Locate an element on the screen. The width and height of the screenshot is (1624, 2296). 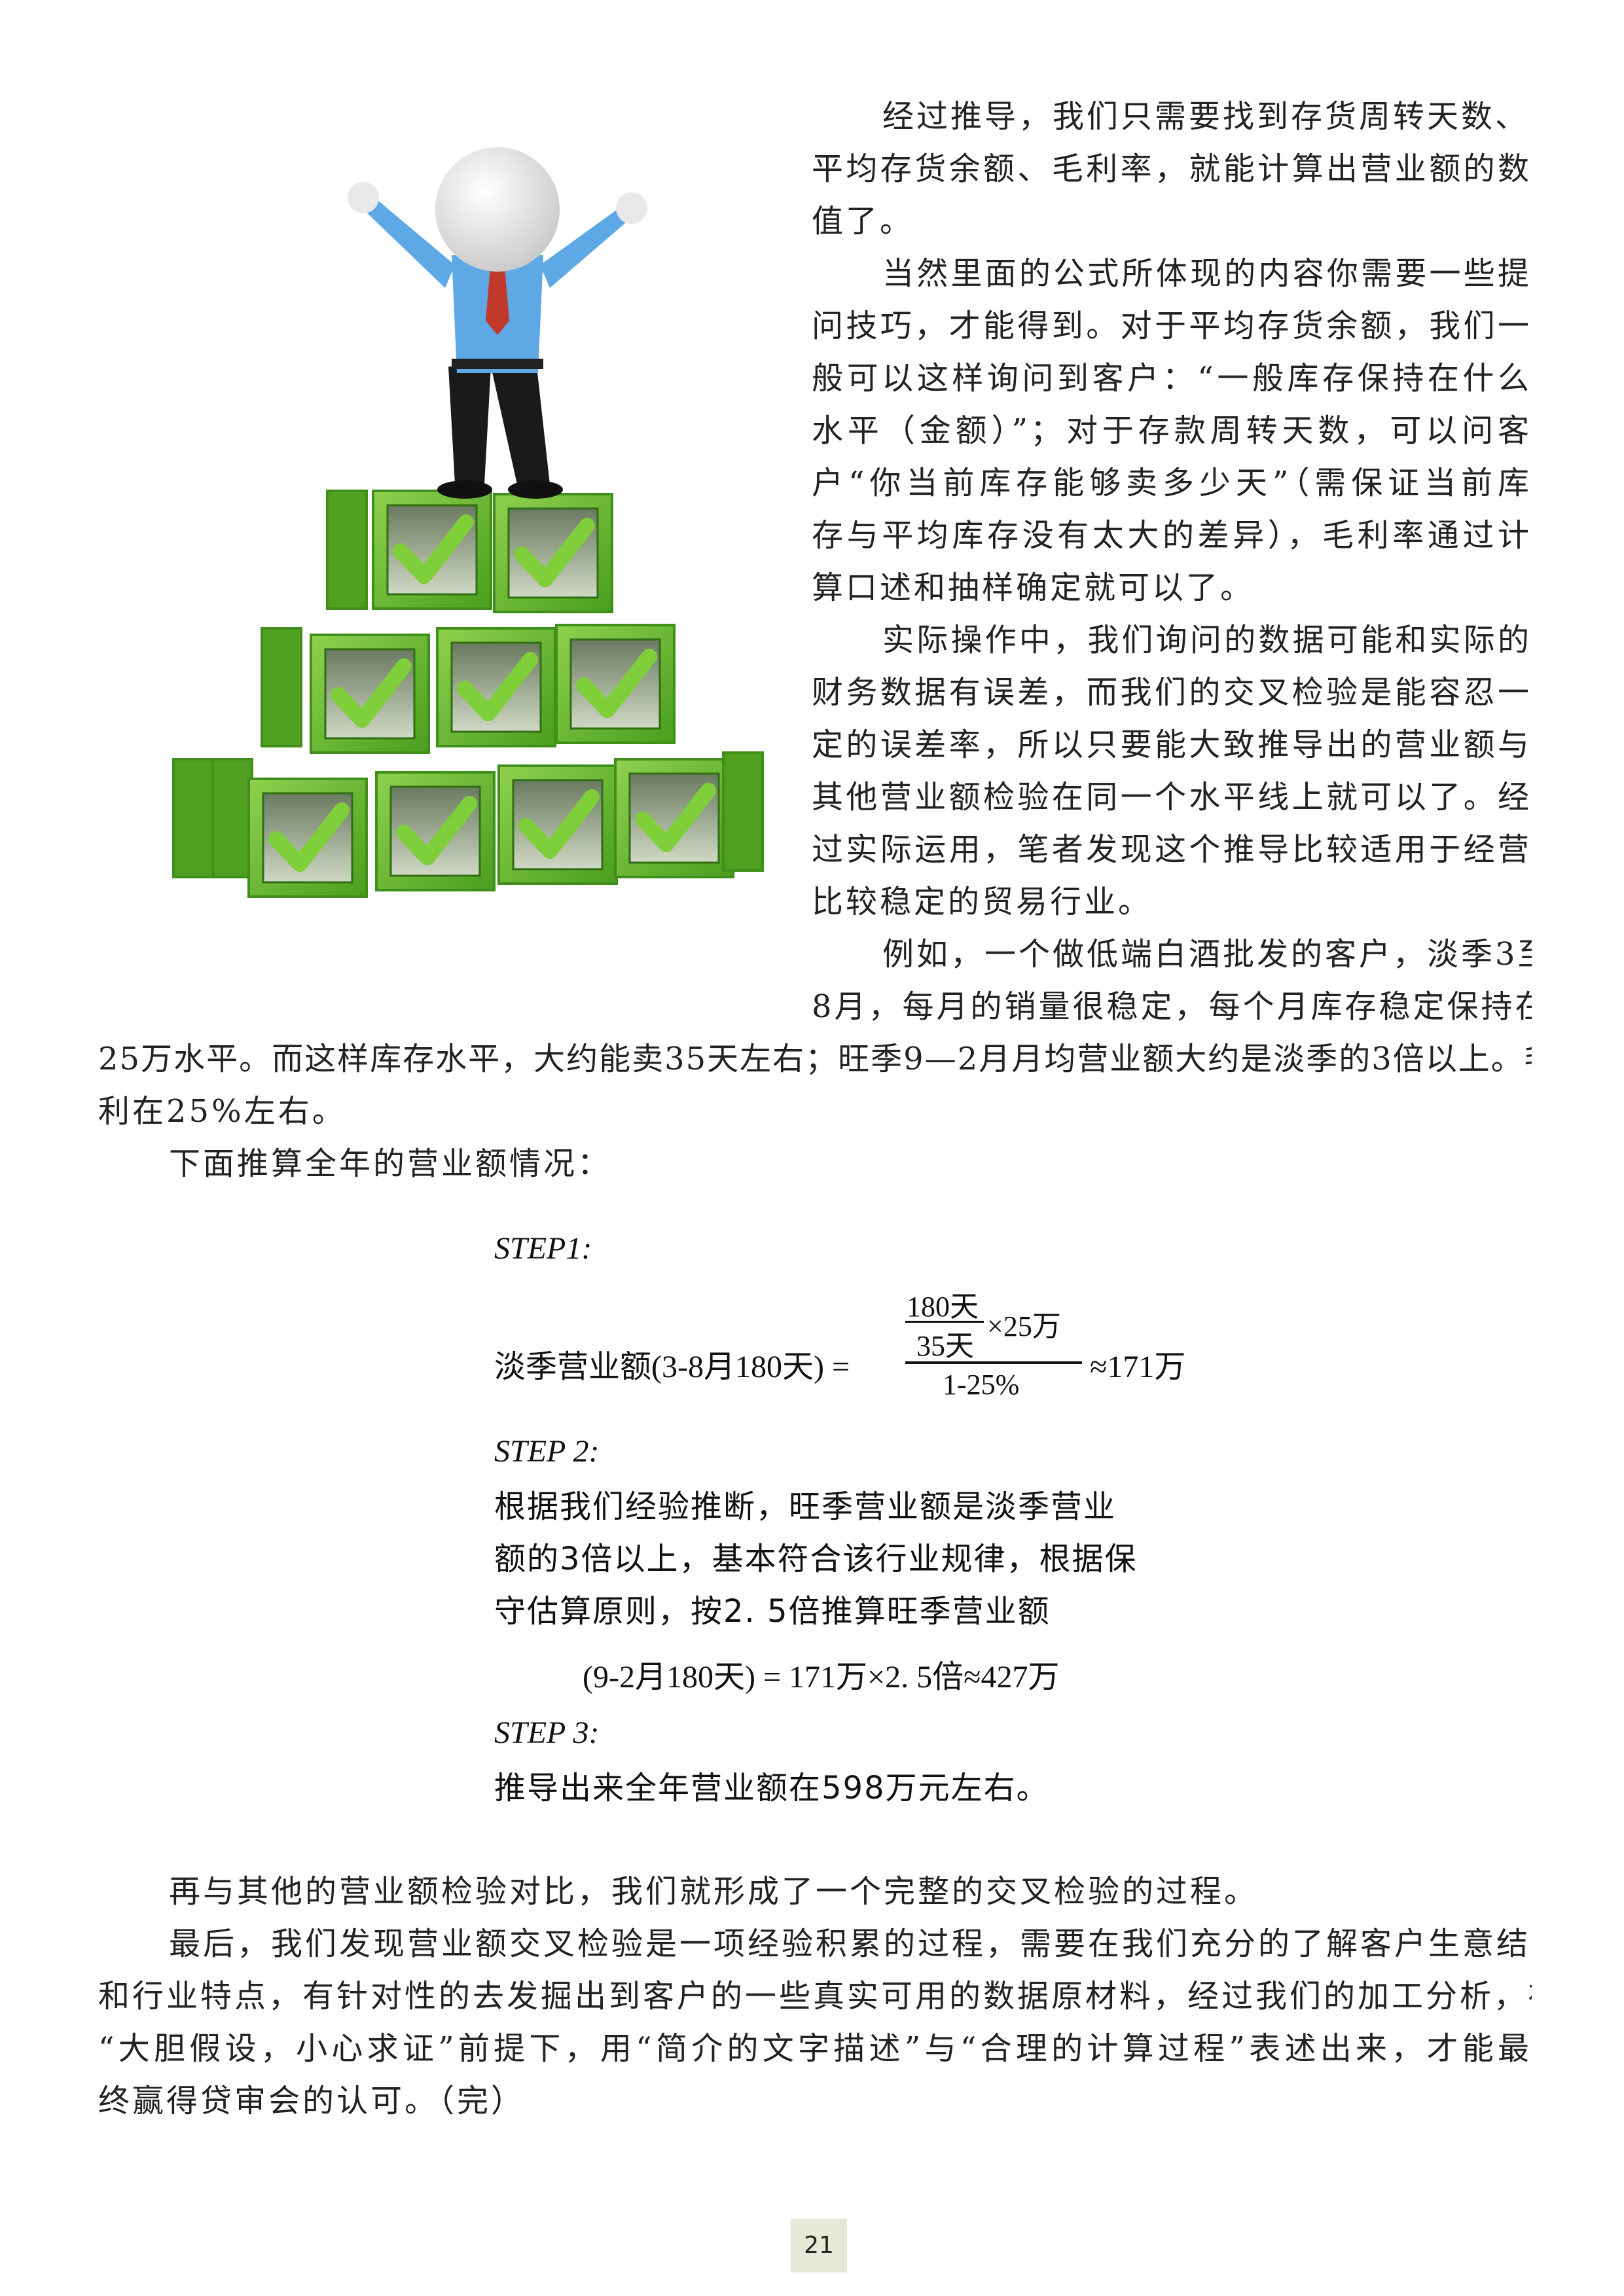
paragraph-line: 过实际运用，笔者发现这个推导比较适用于经营 is located at coordinates (1172, 849).